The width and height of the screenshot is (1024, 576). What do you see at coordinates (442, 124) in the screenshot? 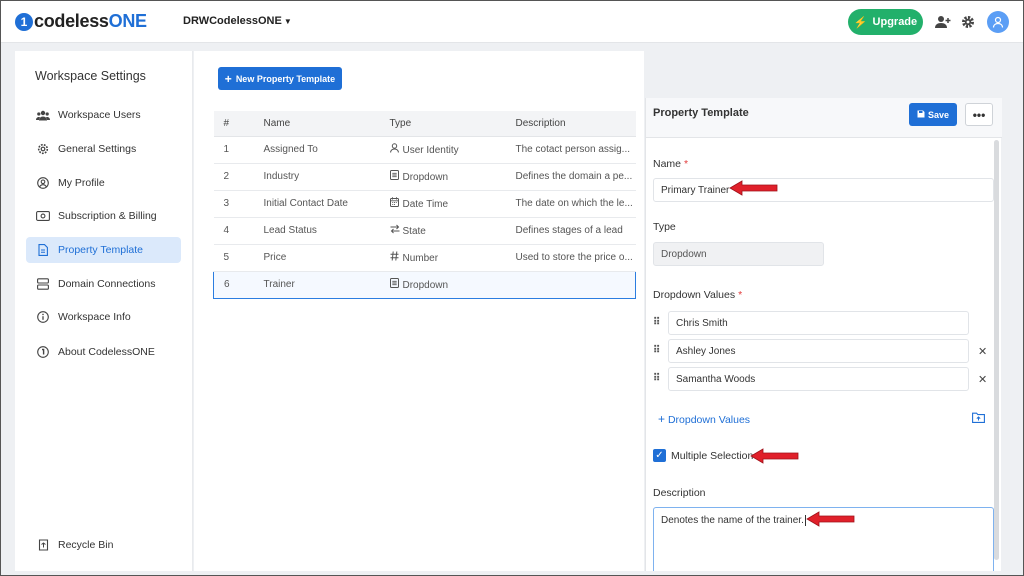
I see `column-header-type: Type` at bounding box center [442, 124].